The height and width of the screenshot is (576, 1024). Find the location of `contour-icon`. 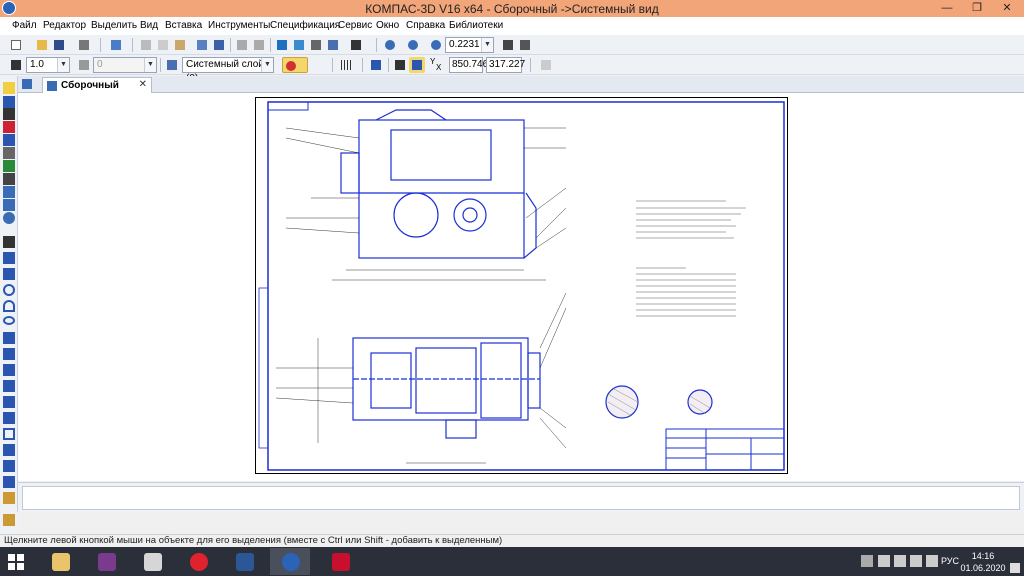

contour-icon is located at coordinates (9, 482).